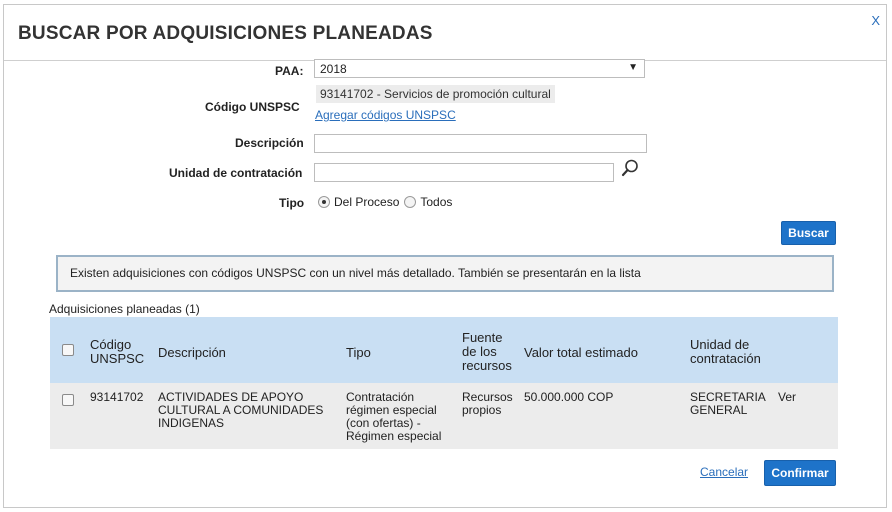 The width and height of the screenshot is (892, 512). What do you see at coordinates (464, 172) in the screenshot?
I see `contracting-unit-input` at bounding box center [464, 172].